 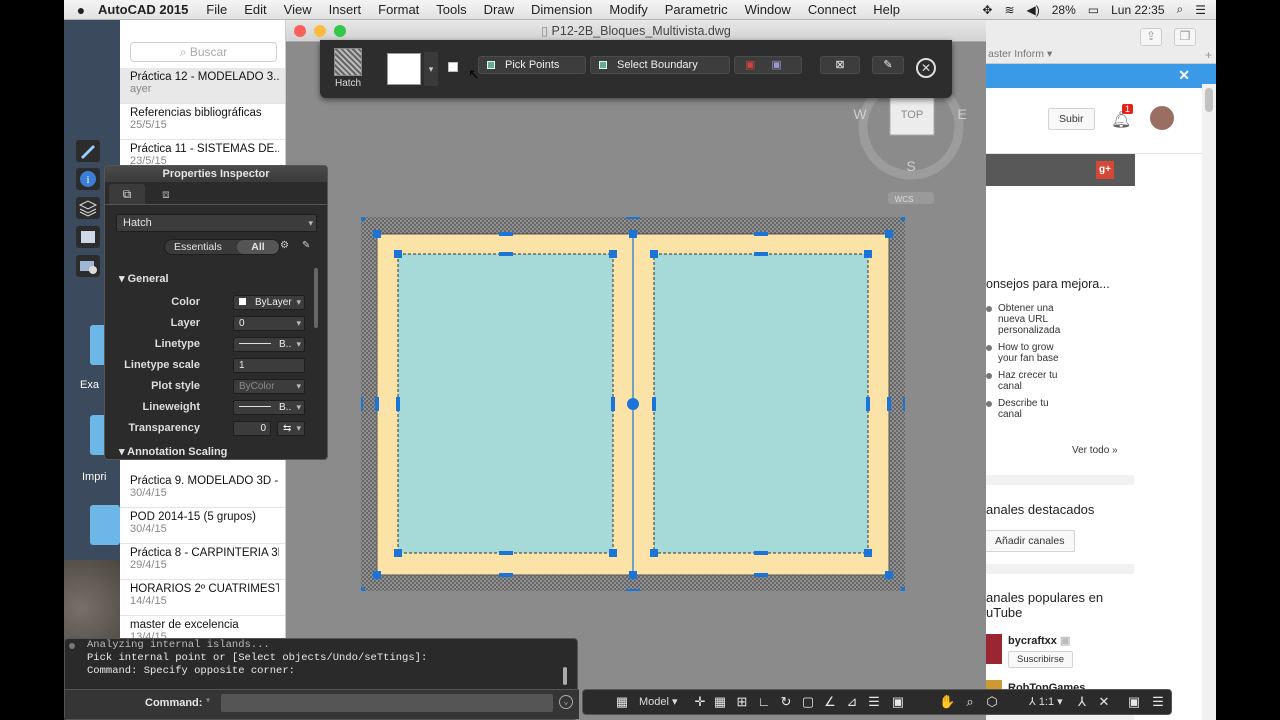 I want to click on ver-todo-link: Ver todo », so click(x=1095, y=450).